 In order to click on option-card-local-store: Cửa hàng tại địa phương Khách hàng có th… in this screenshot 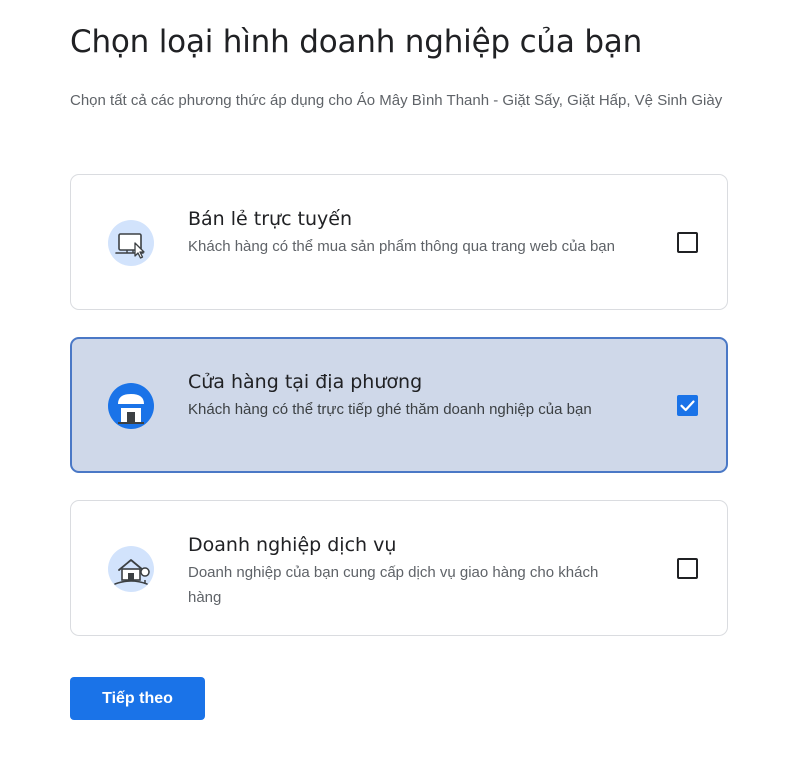, I will do `click(399, 405)`.